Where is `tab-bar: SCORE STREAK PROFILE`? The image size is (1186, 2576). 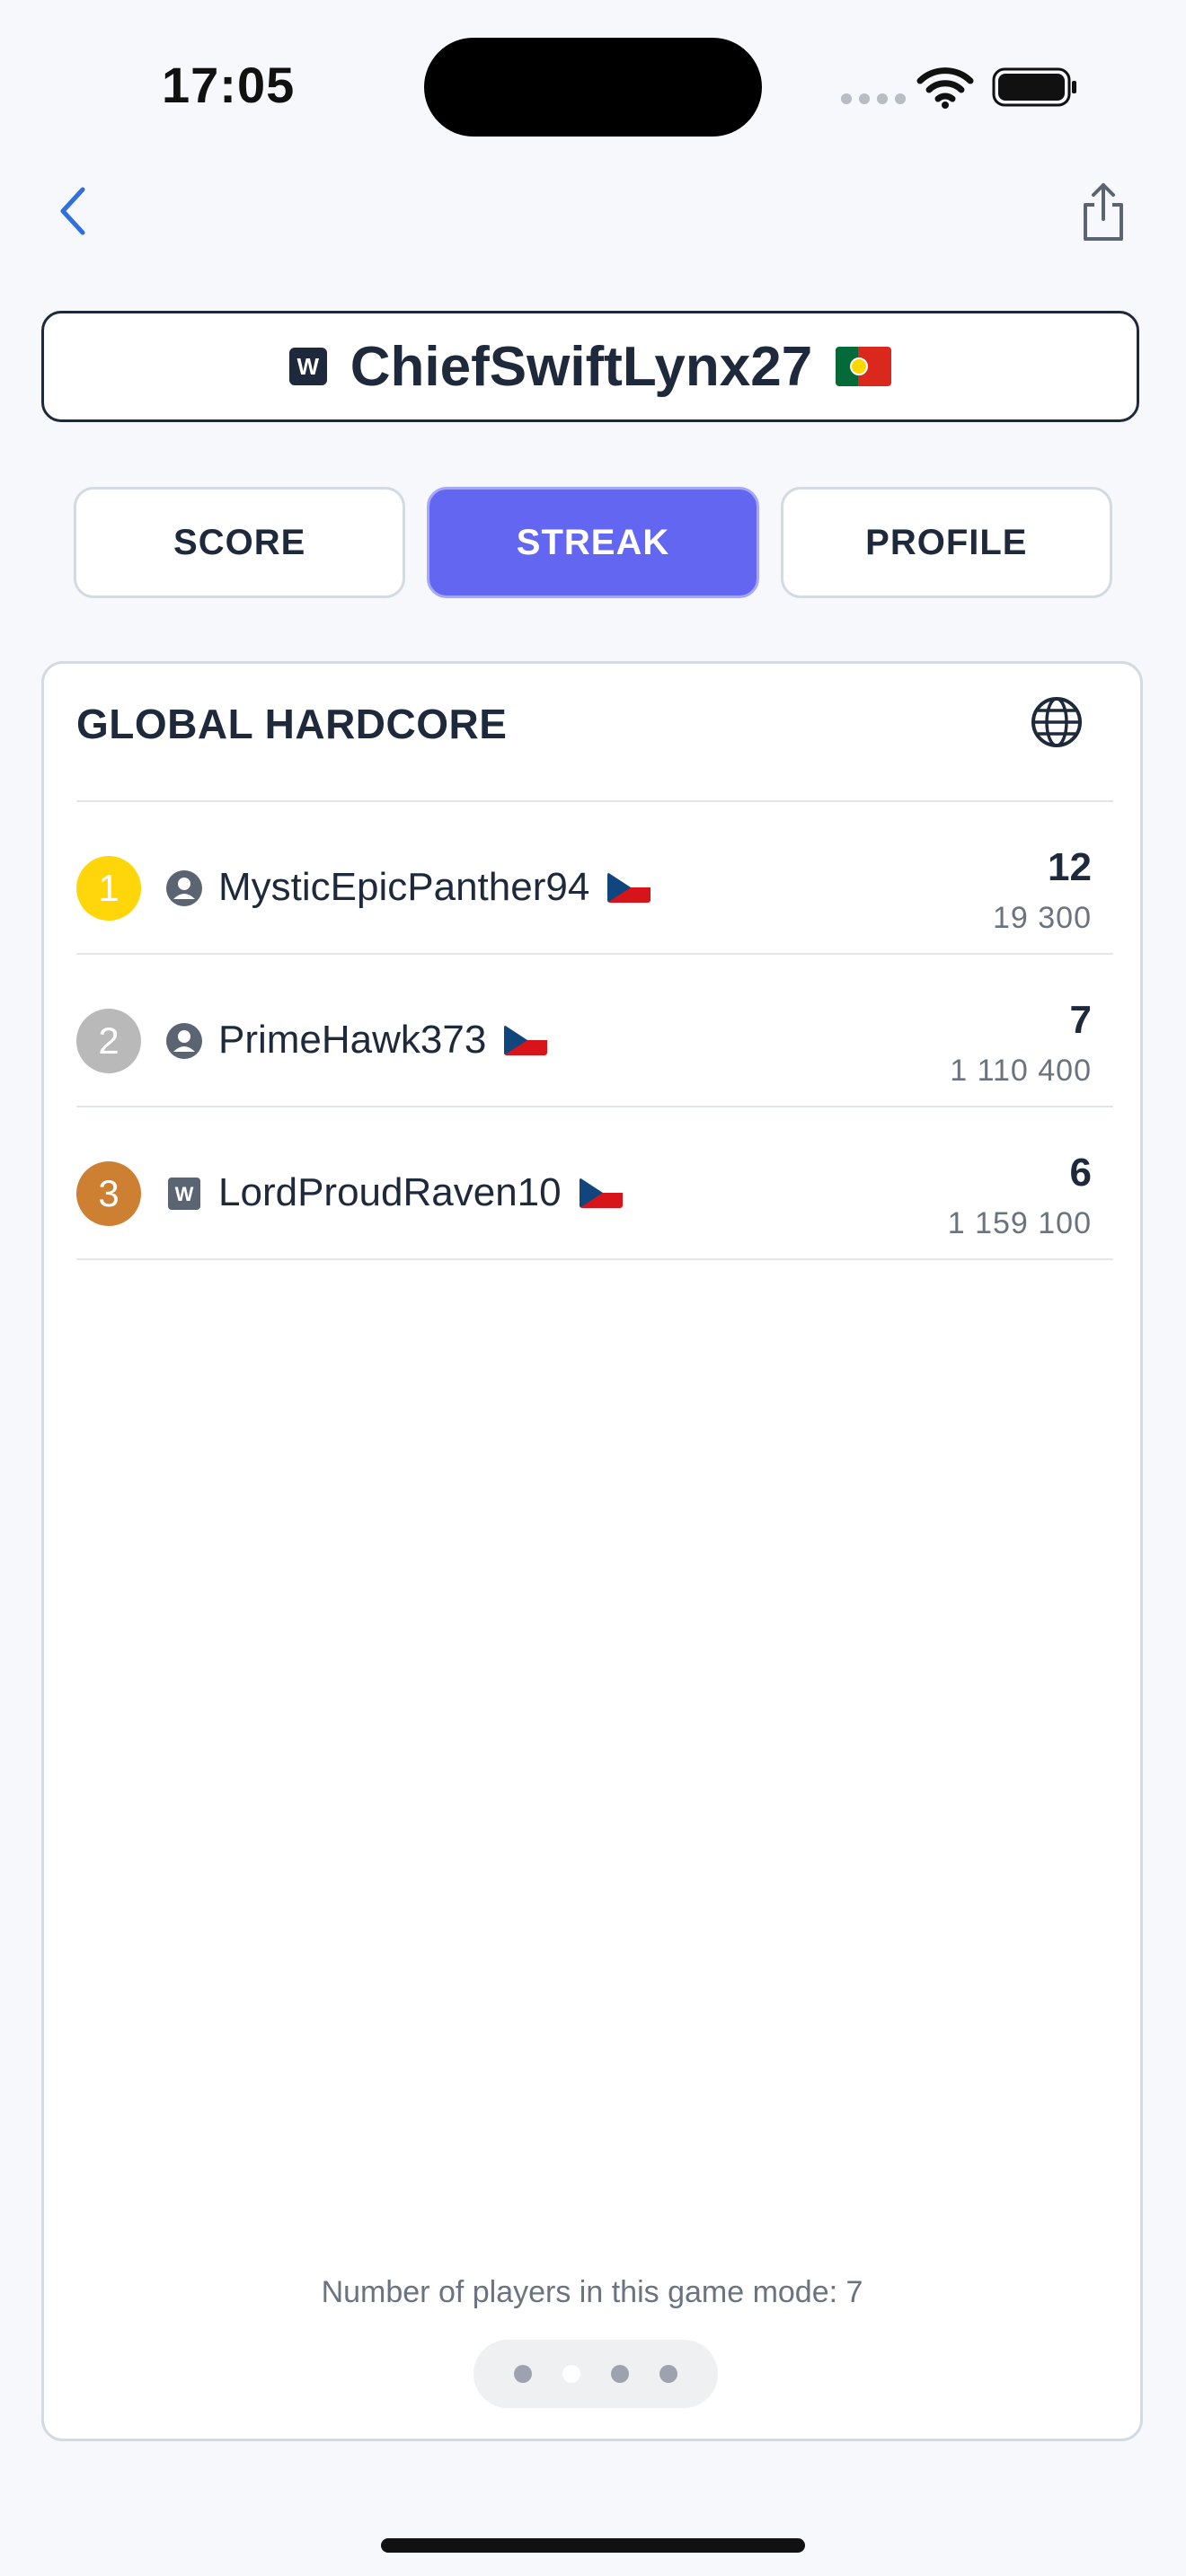
tab-bar: SCORE STREAK PROFILE is located at coordinates (593, 542).